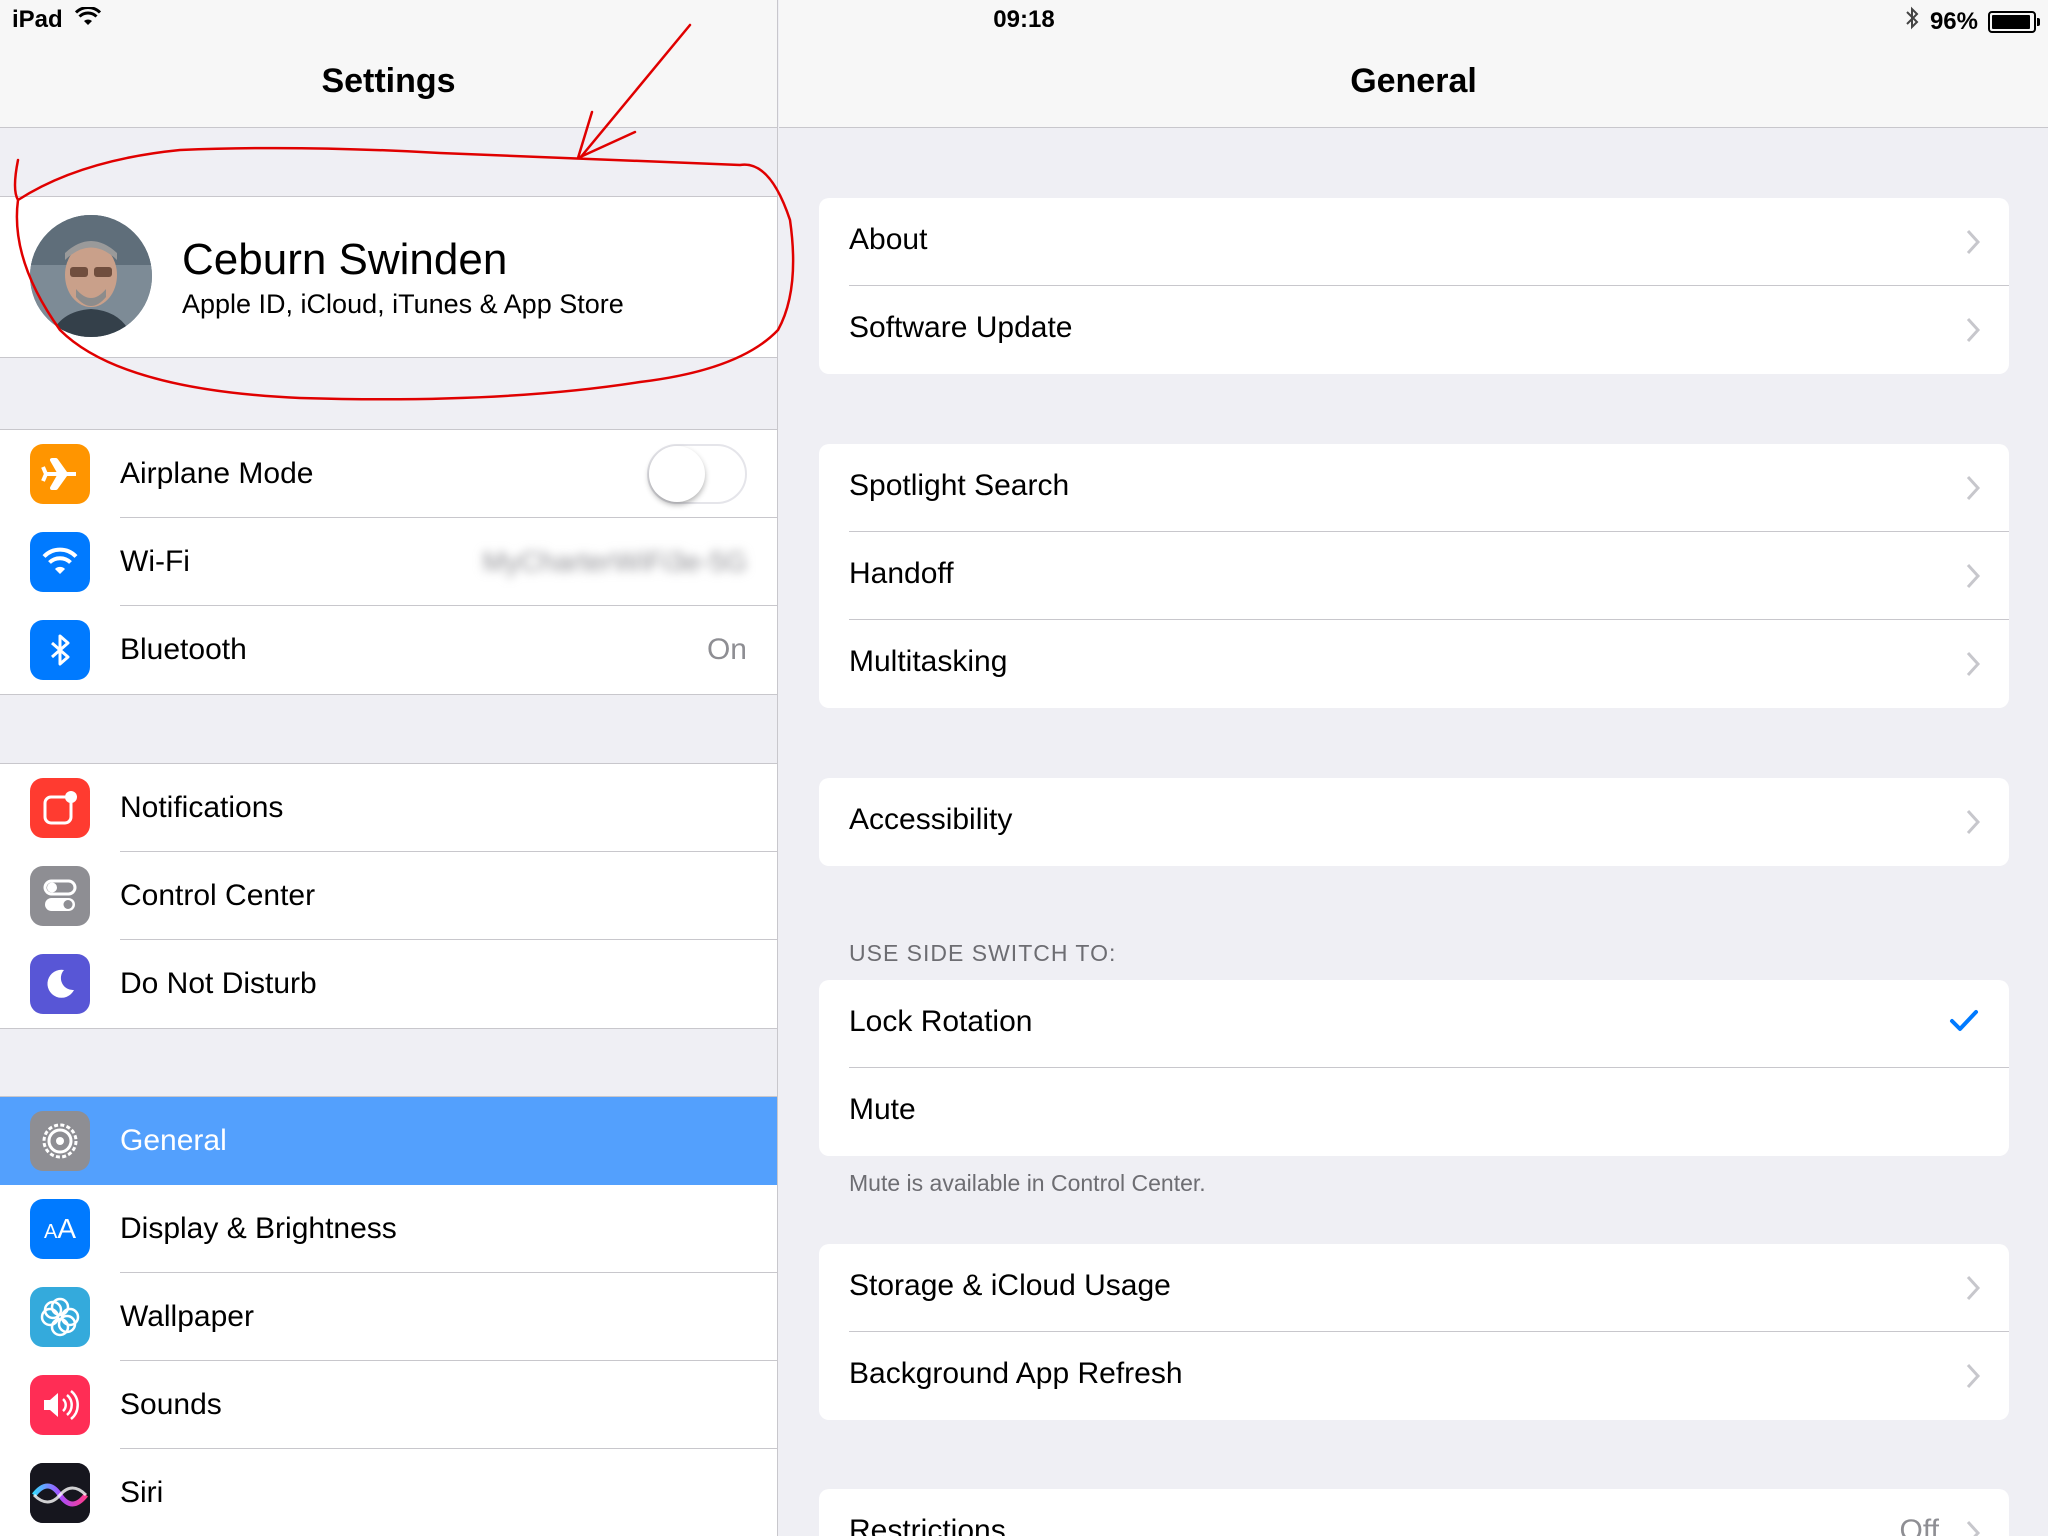 Image resolution: width=2048 pixels, height=1536 pixels. What do you see at coordinates (677, 474) in the screenshot?
I see `toggle-knob` at bounding box center [677, 474].